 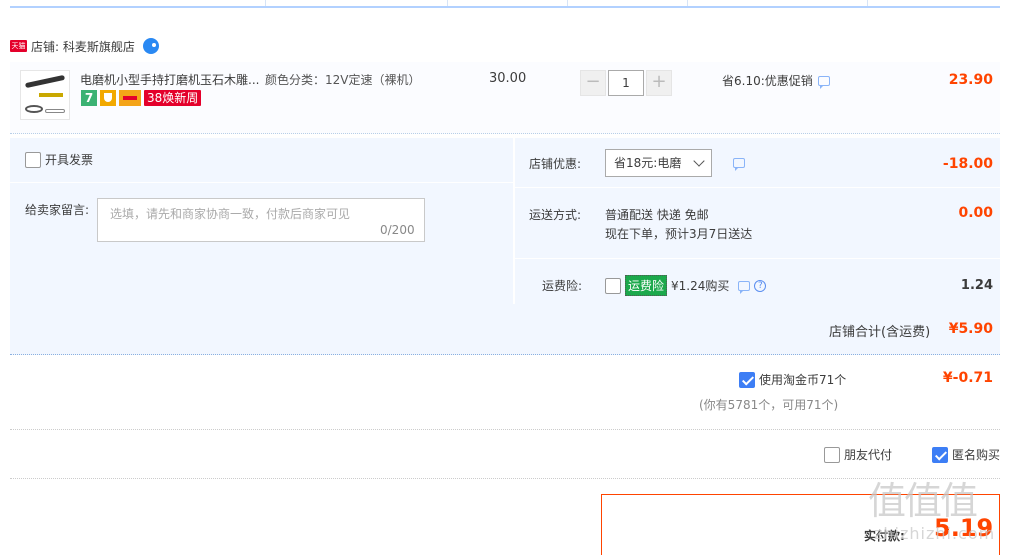 I want to click on insurance-price: ¥1.24购买, so click(x=700, y=286).